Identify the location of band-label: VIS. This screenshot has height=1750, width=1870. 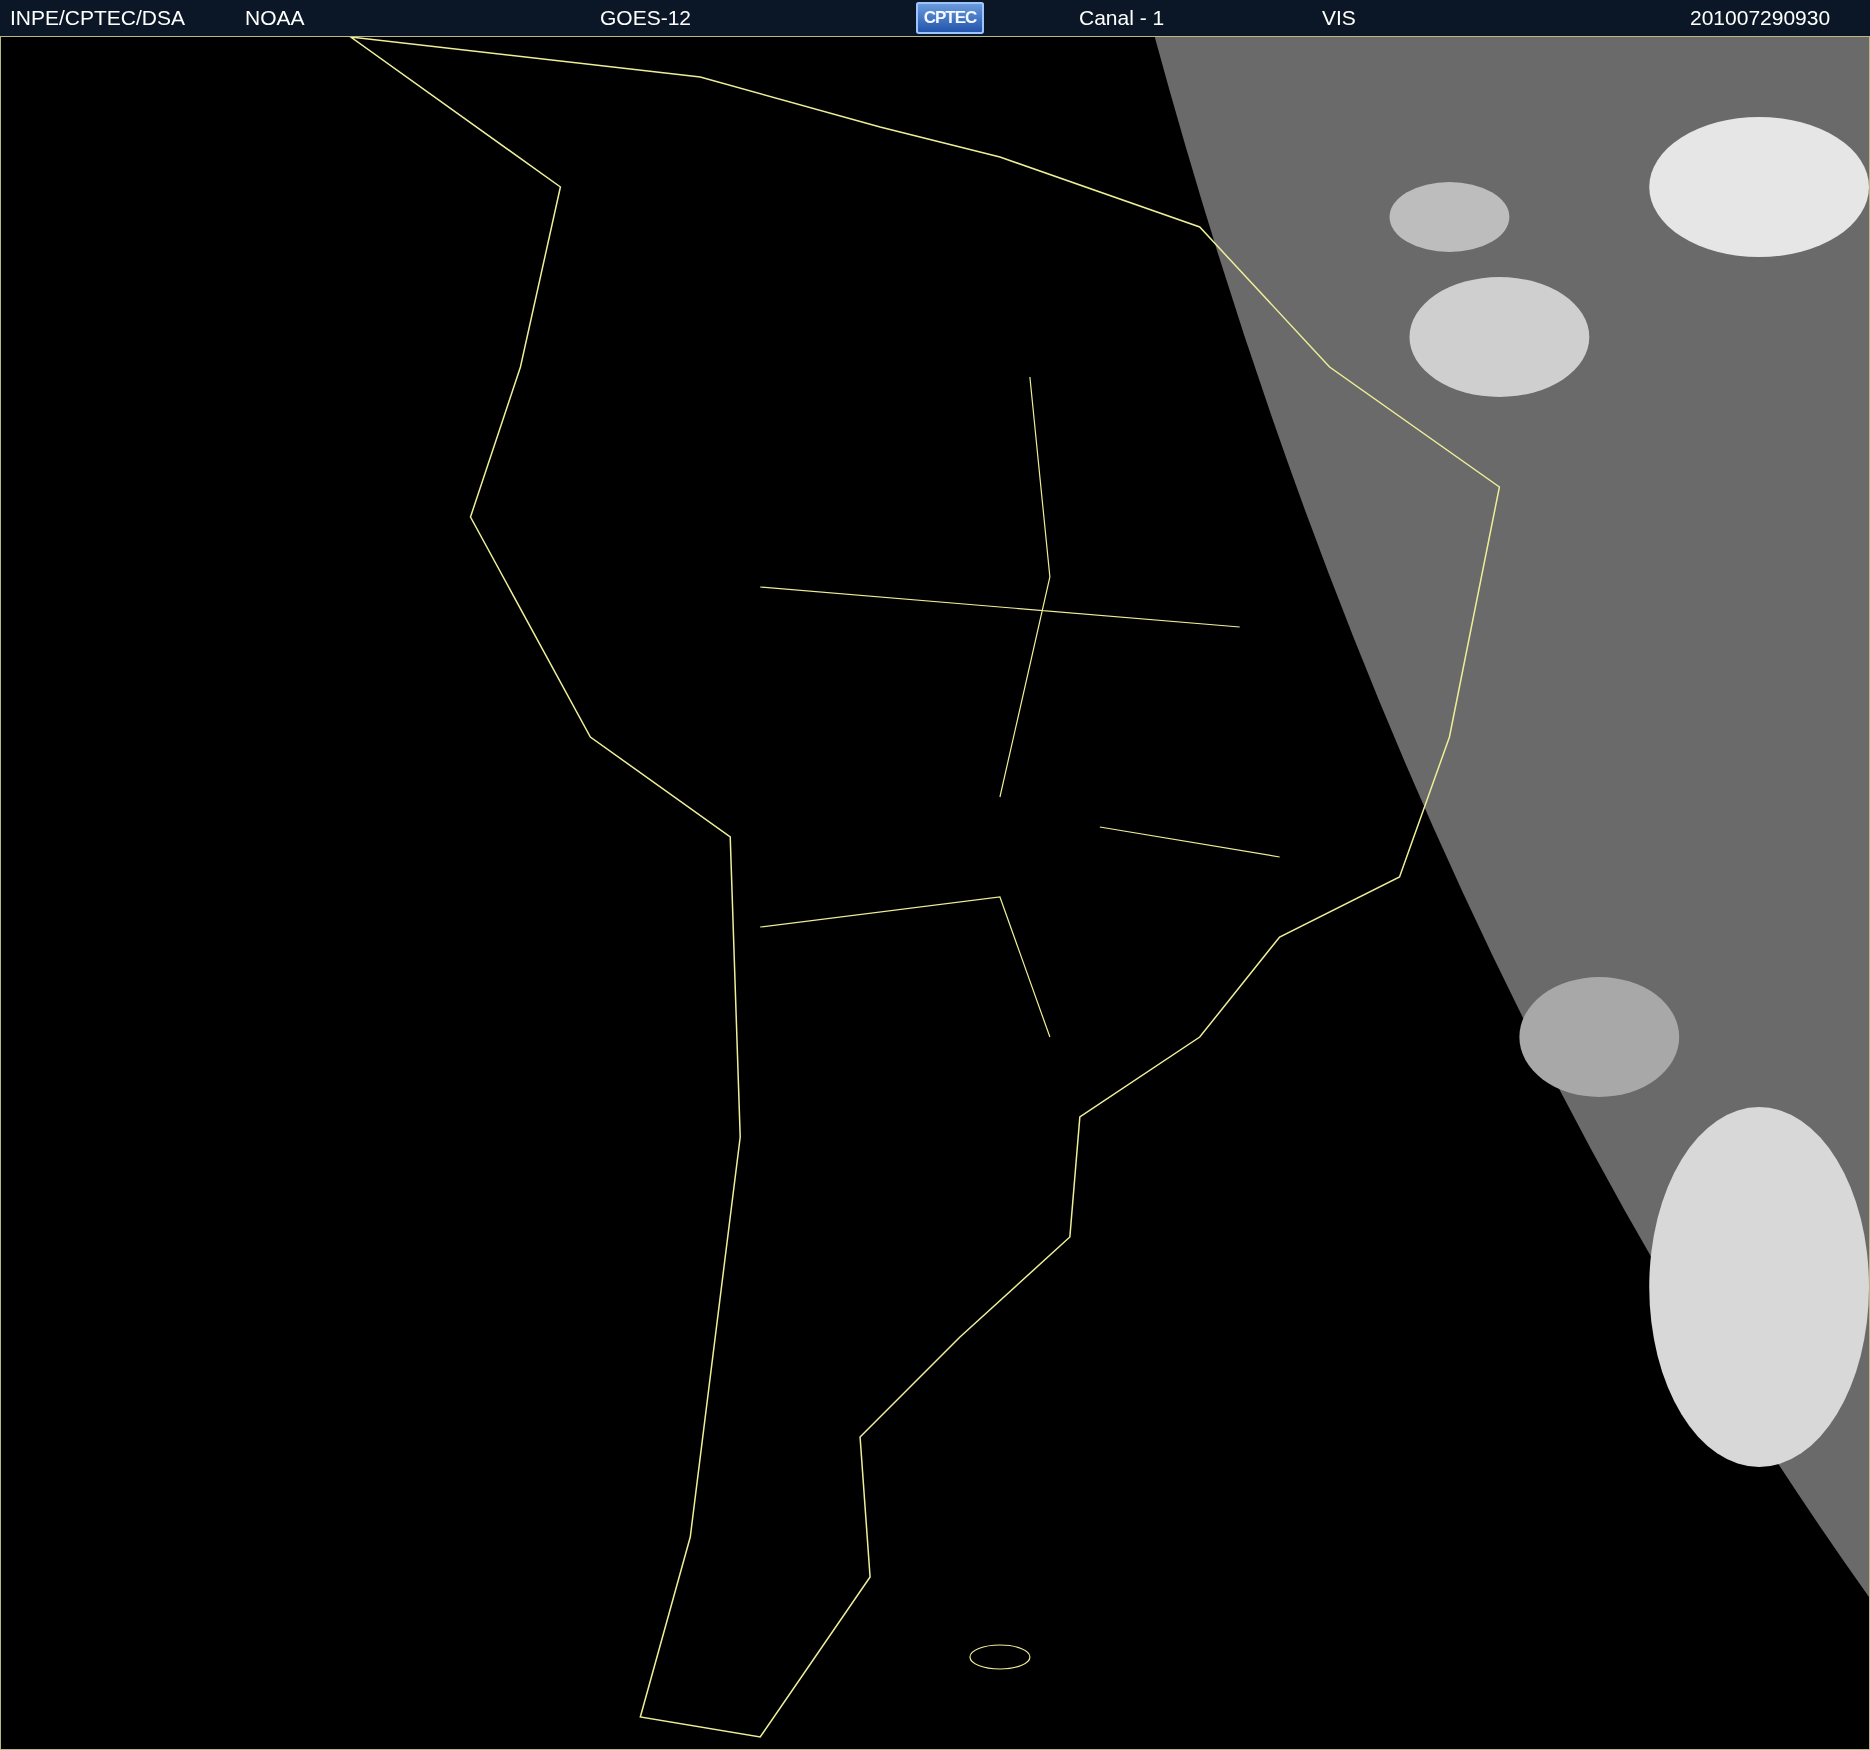
(1339, 18).